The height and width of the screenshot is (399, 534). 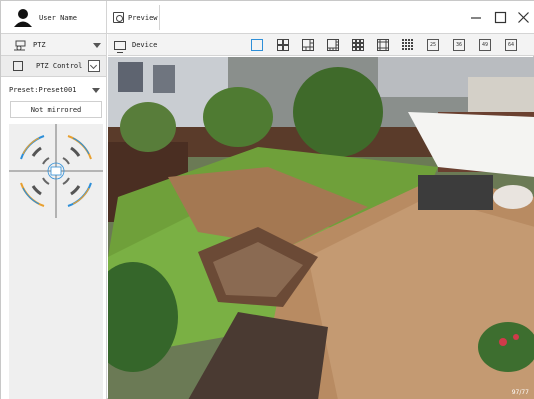 I want to click on maximize-icon, so click(x=500, y=17).